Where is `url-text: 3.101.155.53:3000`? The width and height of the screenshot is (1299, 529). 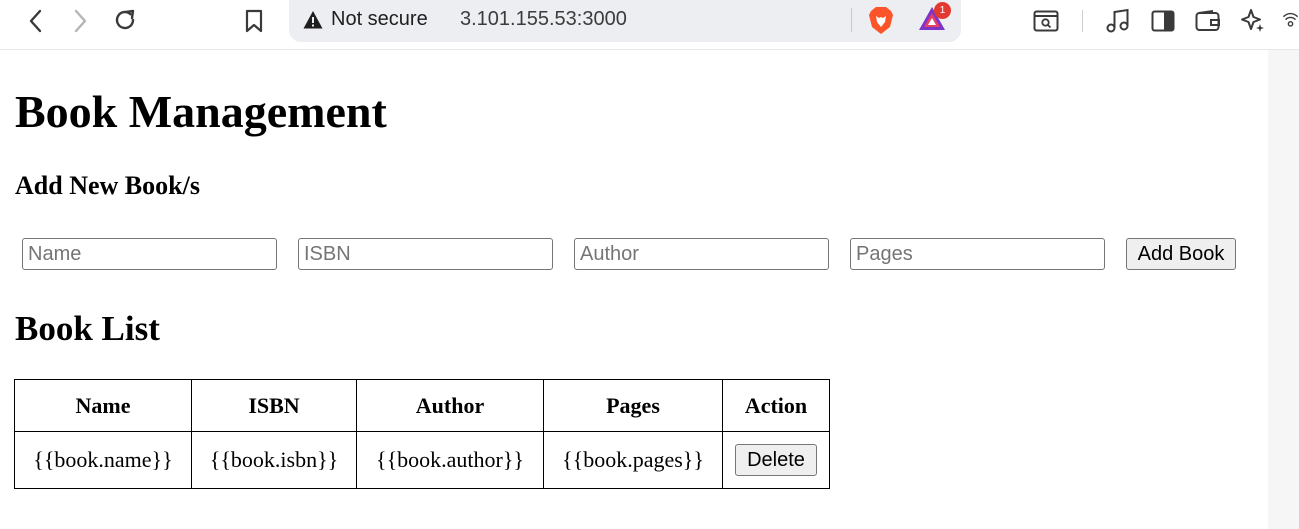
url-text: 3.101.155.53:3000 is located at coordinates (543, 19).